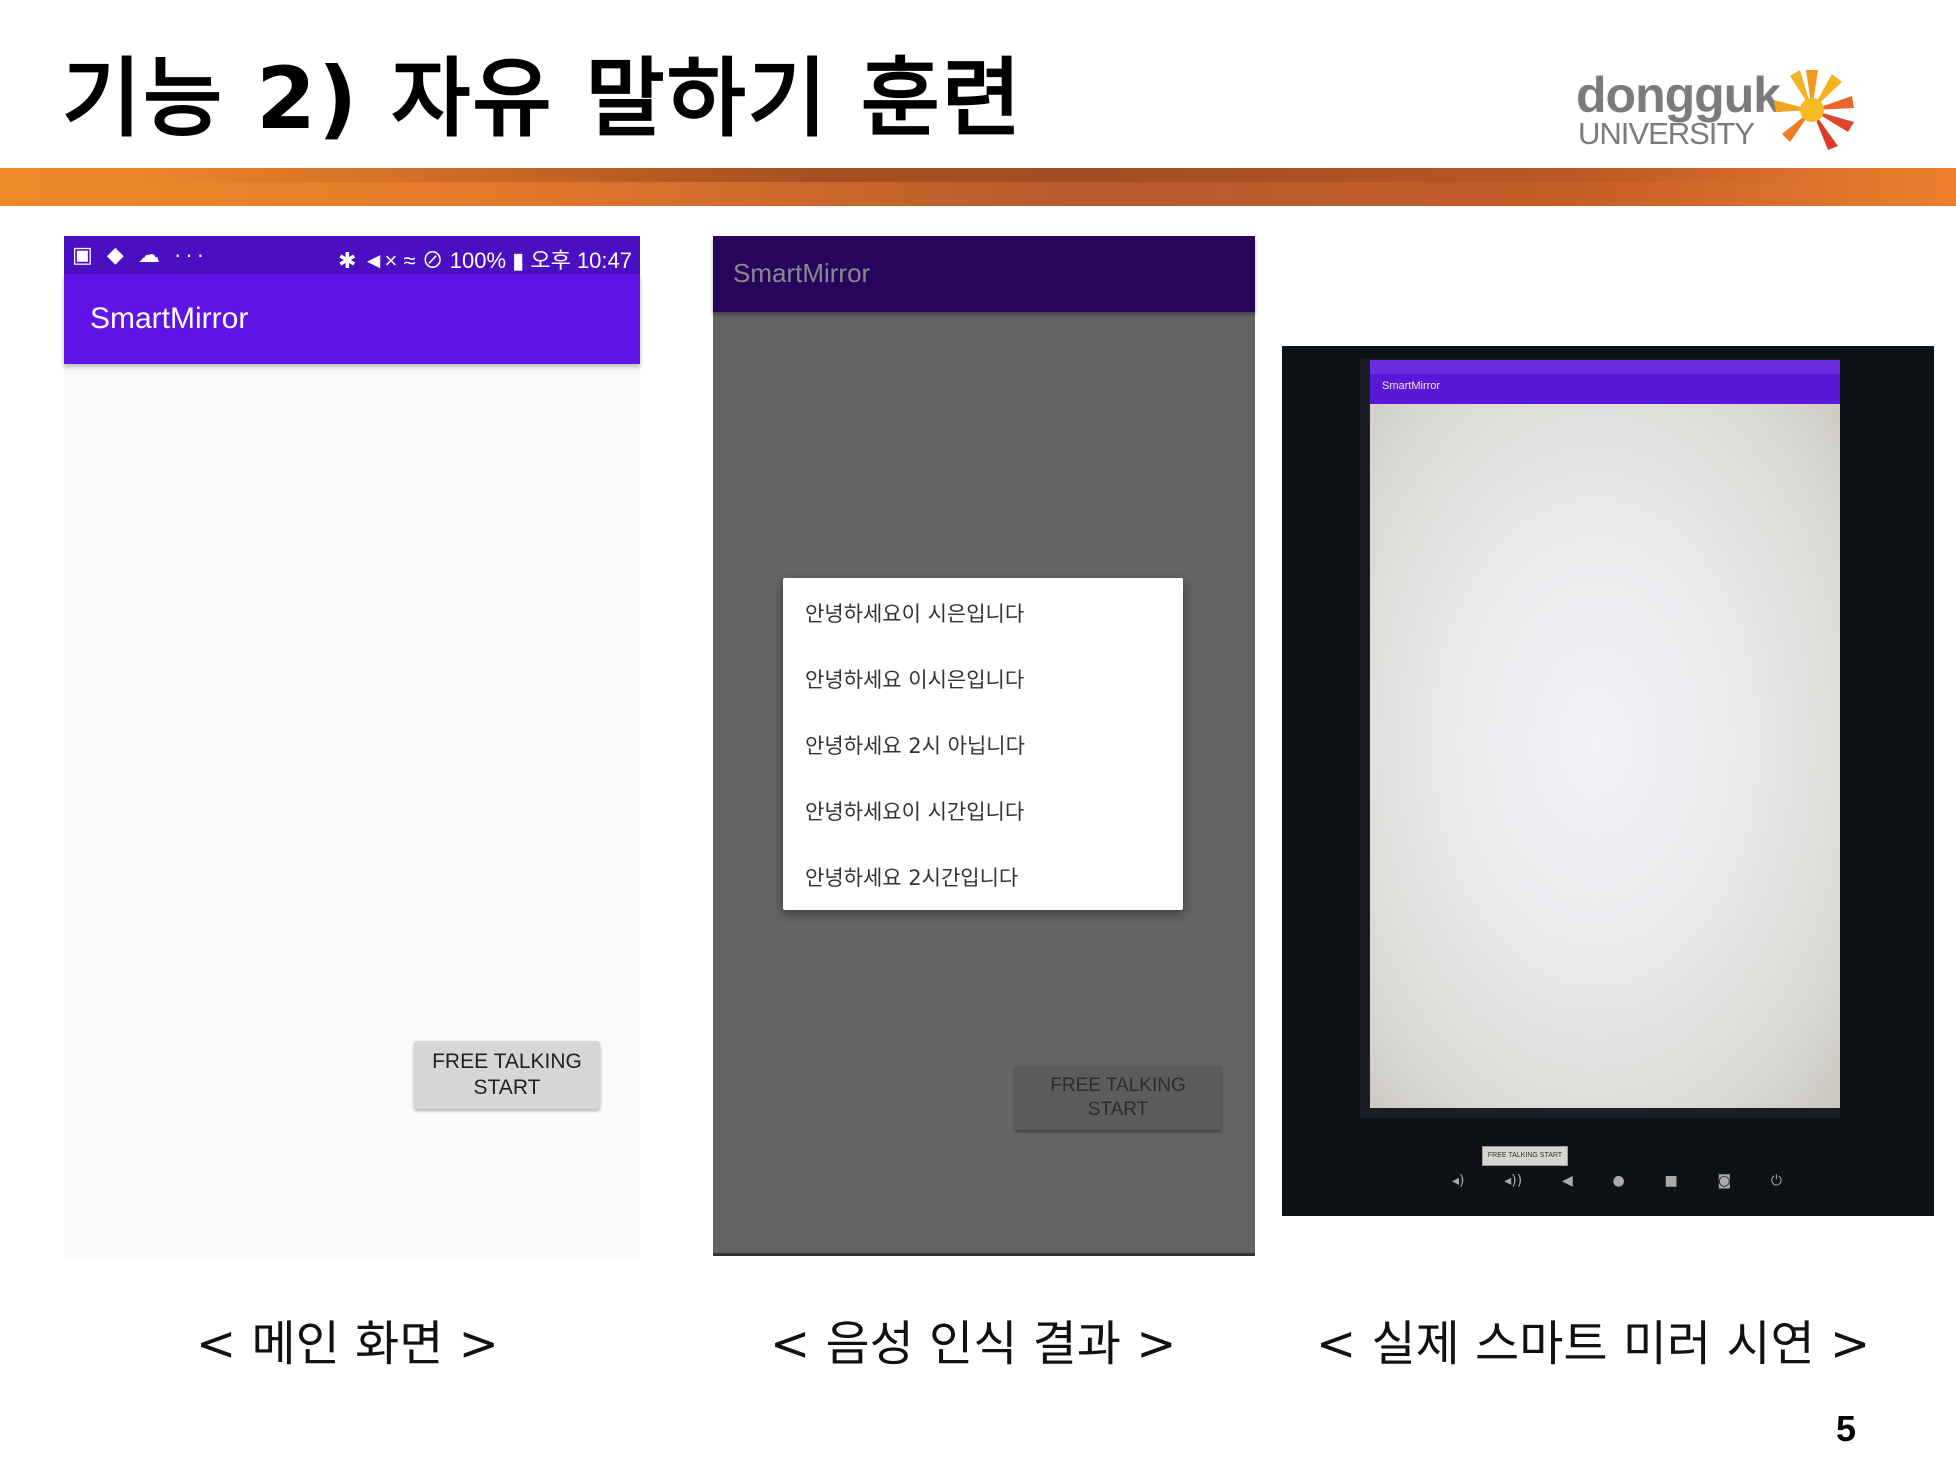  Describe the element at coordinates (978, 187) in the screenshot. I see `accent-band` at that location.